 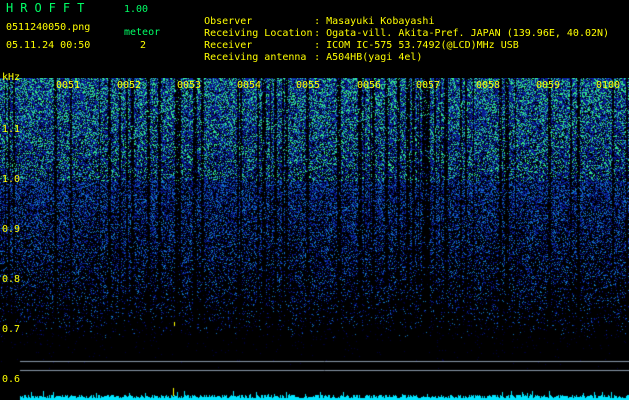 What do you see at coordinates (48, 45) in the screenshot?
I see `timestamp: 05.11.24 00:50` at bounding box center [48, 45].